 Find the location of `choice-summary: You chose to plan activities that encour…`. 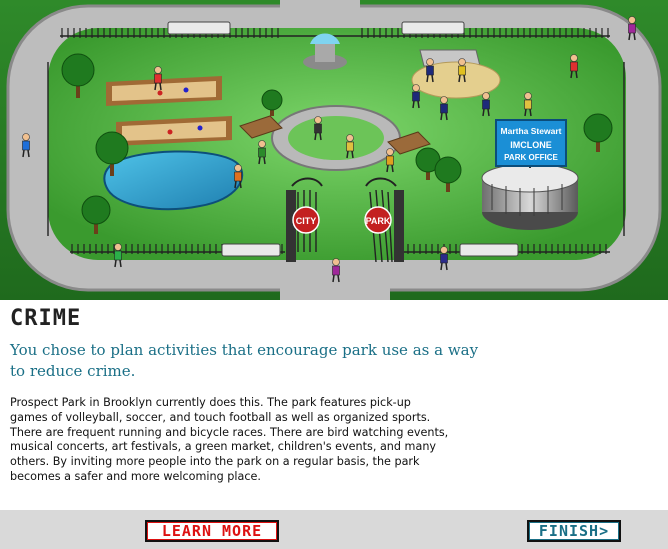

choice-summary: You chose to plan activities that encour… is located at coordinates (244, 360).